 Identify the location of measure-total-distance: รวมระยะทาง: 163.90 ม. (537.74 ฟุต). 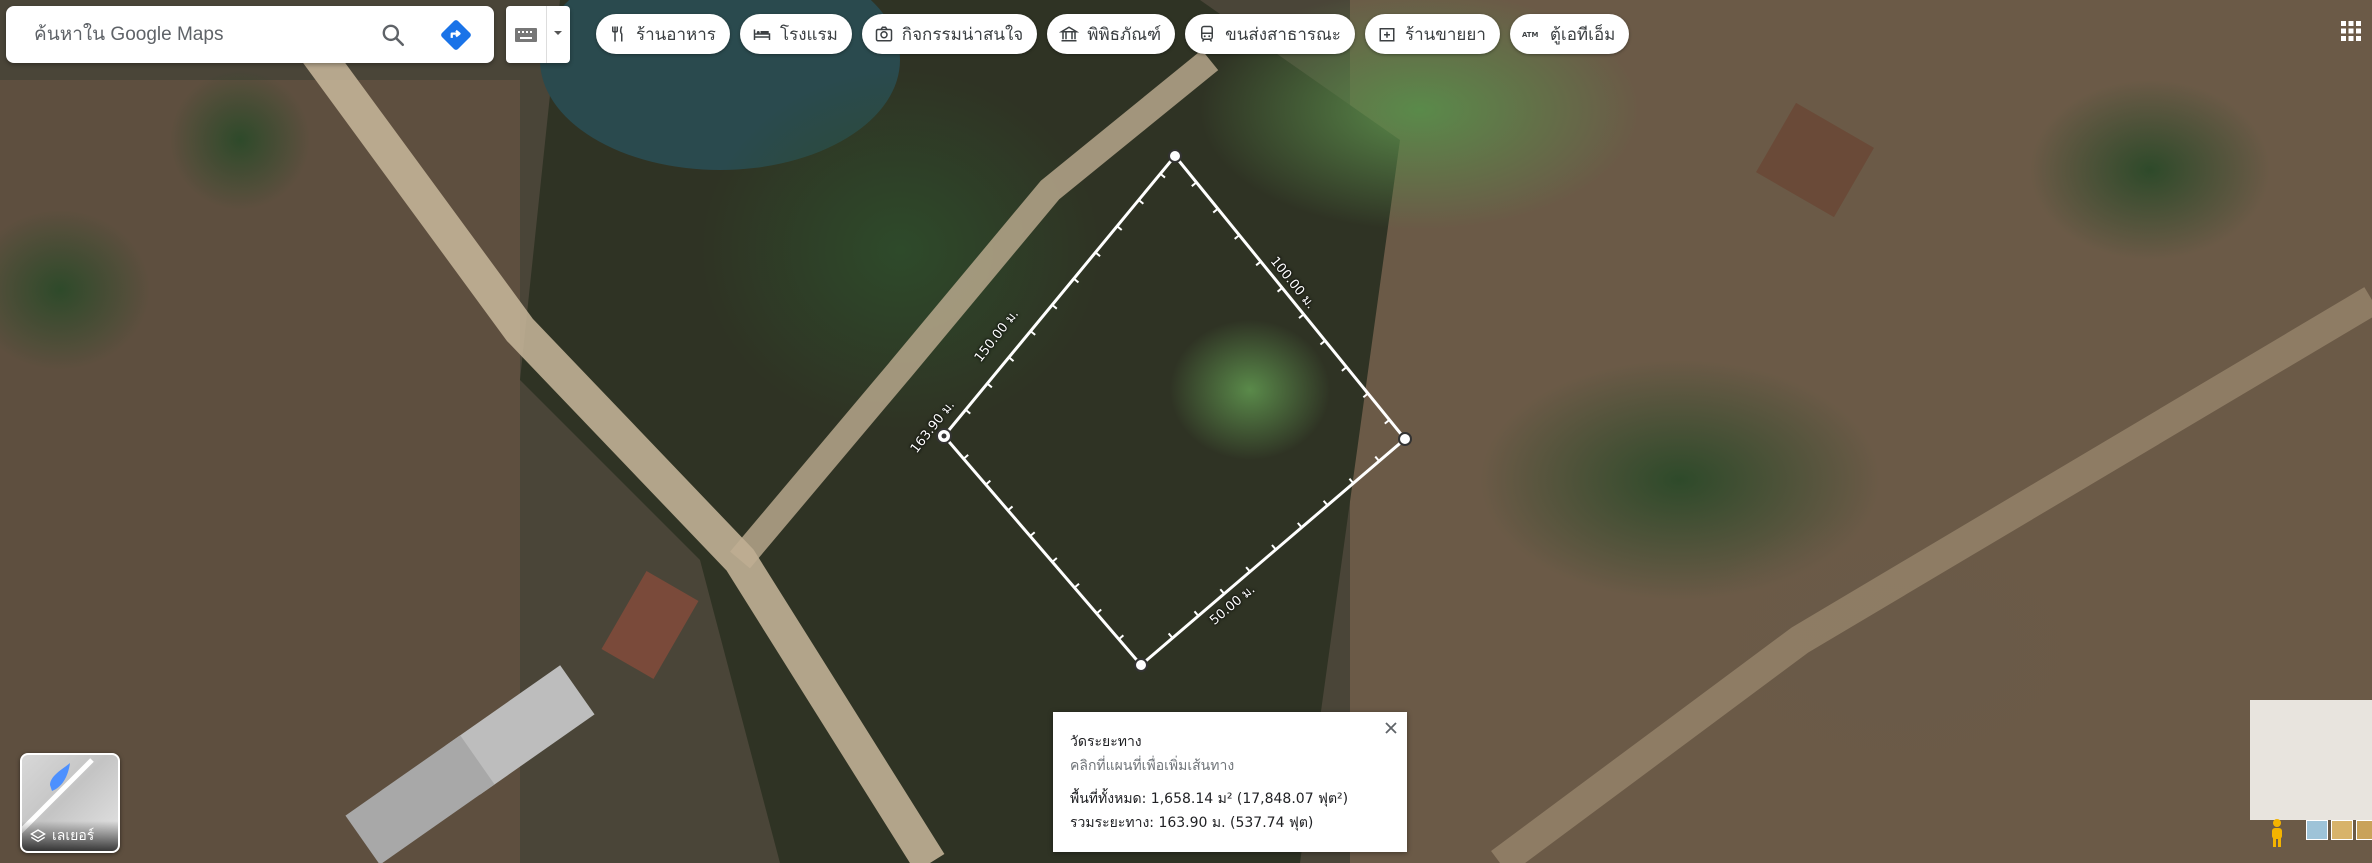
(1192, 823).